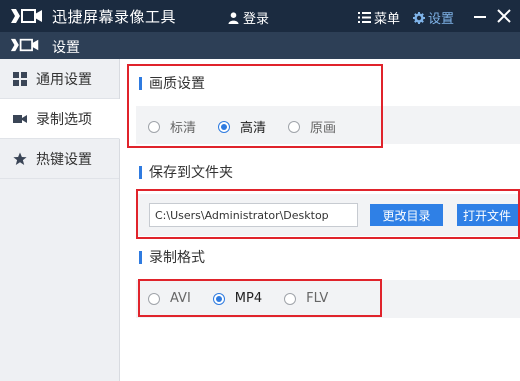 The image size is (520, 381). I want to click on settings-header: 设置, so click(260, 45).